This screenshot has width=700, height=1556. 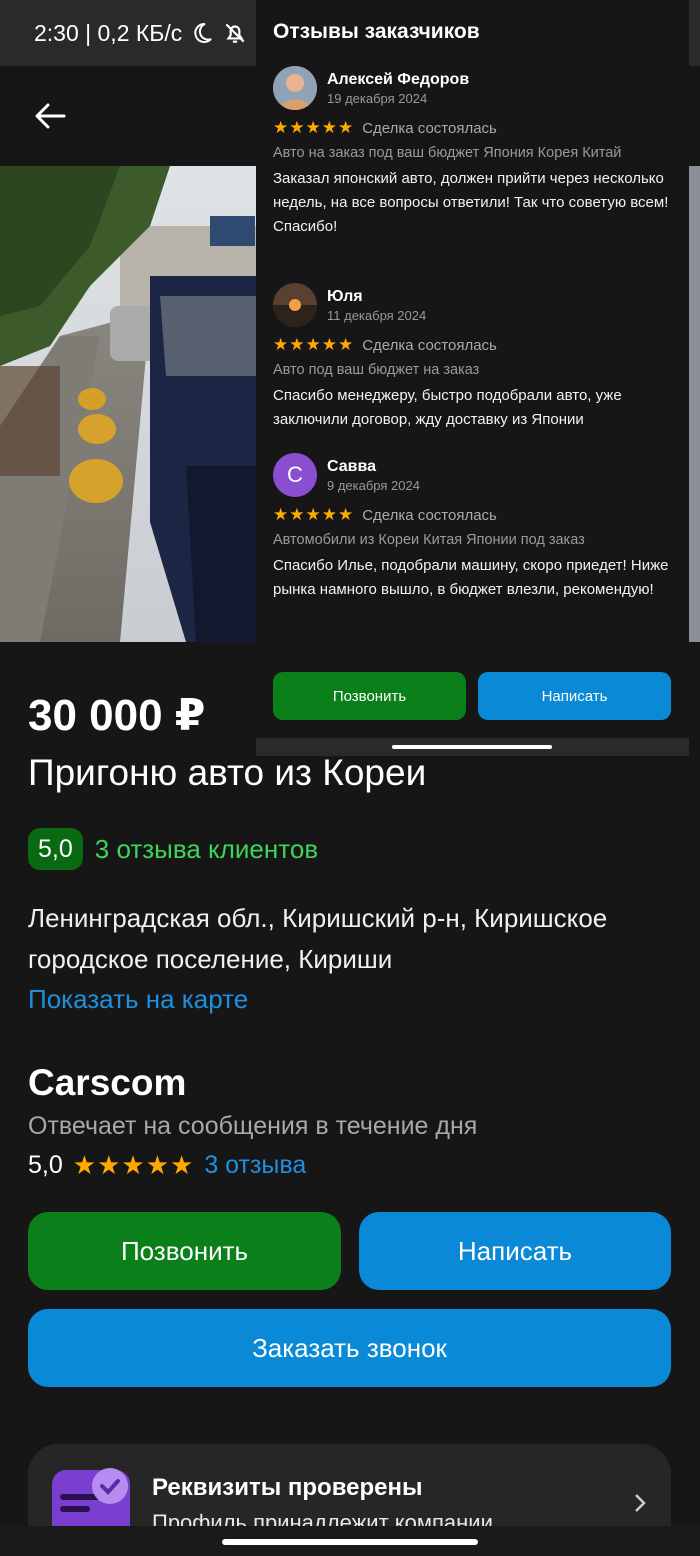 What do you see at coordinates (377, 315) in the screenshot?
I see `review-date: 11 декабря 2024` at bounding box center [377, 315].